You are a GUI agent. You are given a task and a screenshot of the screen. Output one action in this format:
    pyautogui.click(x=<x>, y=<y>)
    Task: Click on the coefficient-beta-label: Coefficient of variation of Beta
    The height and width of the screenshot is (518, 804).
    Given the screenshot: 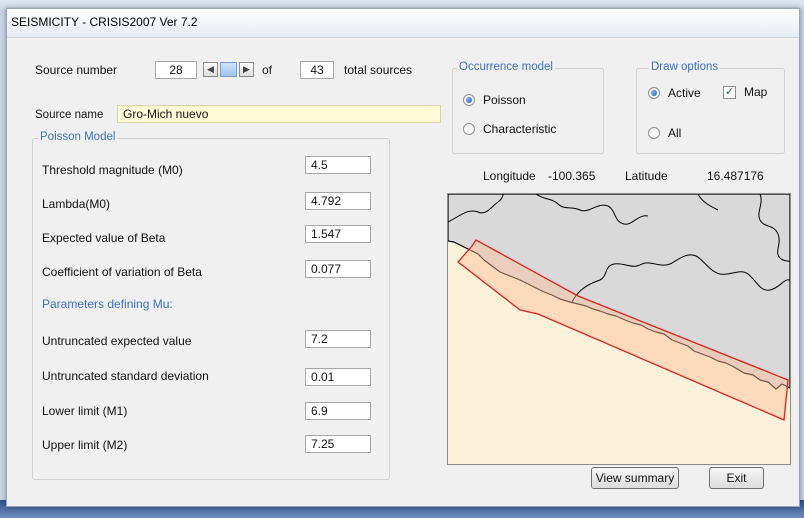 What is the action you would take?
    pyautogui.click(x=122, y=272)
    